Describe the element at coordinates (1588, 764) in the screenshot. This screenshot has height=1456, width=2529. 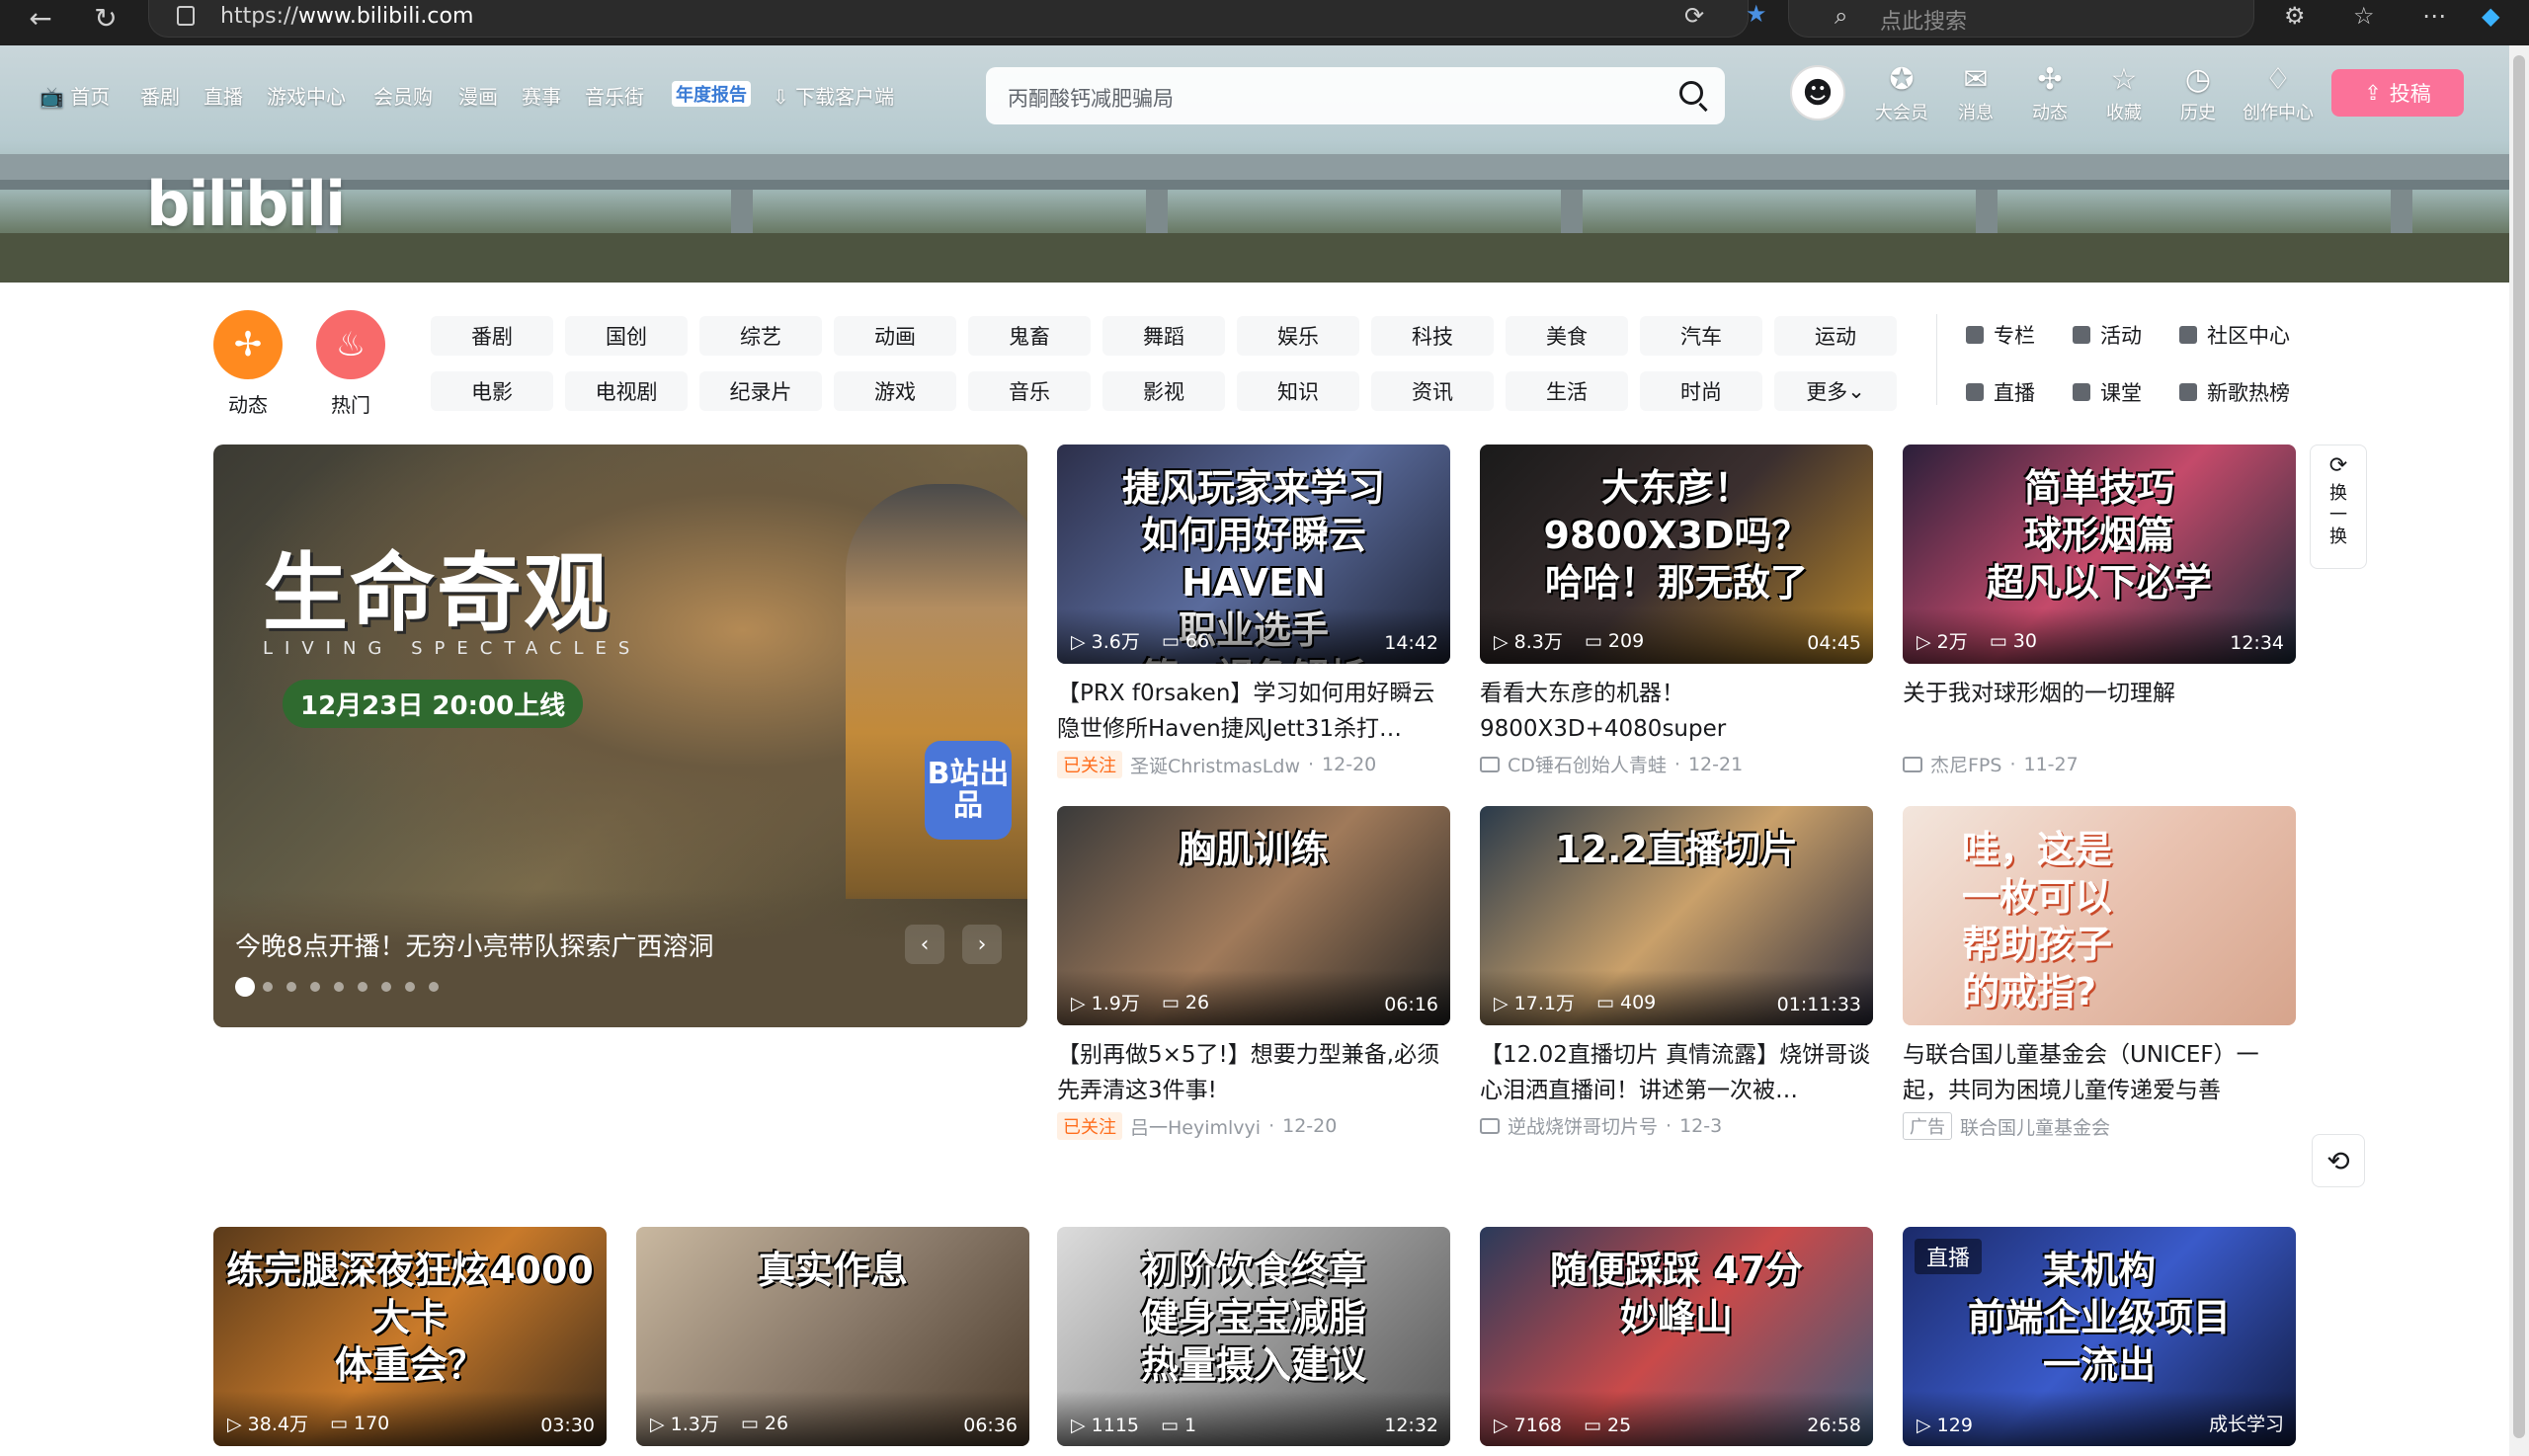
I see `uploader-name: CD锤石创始人青蛙` at that location.